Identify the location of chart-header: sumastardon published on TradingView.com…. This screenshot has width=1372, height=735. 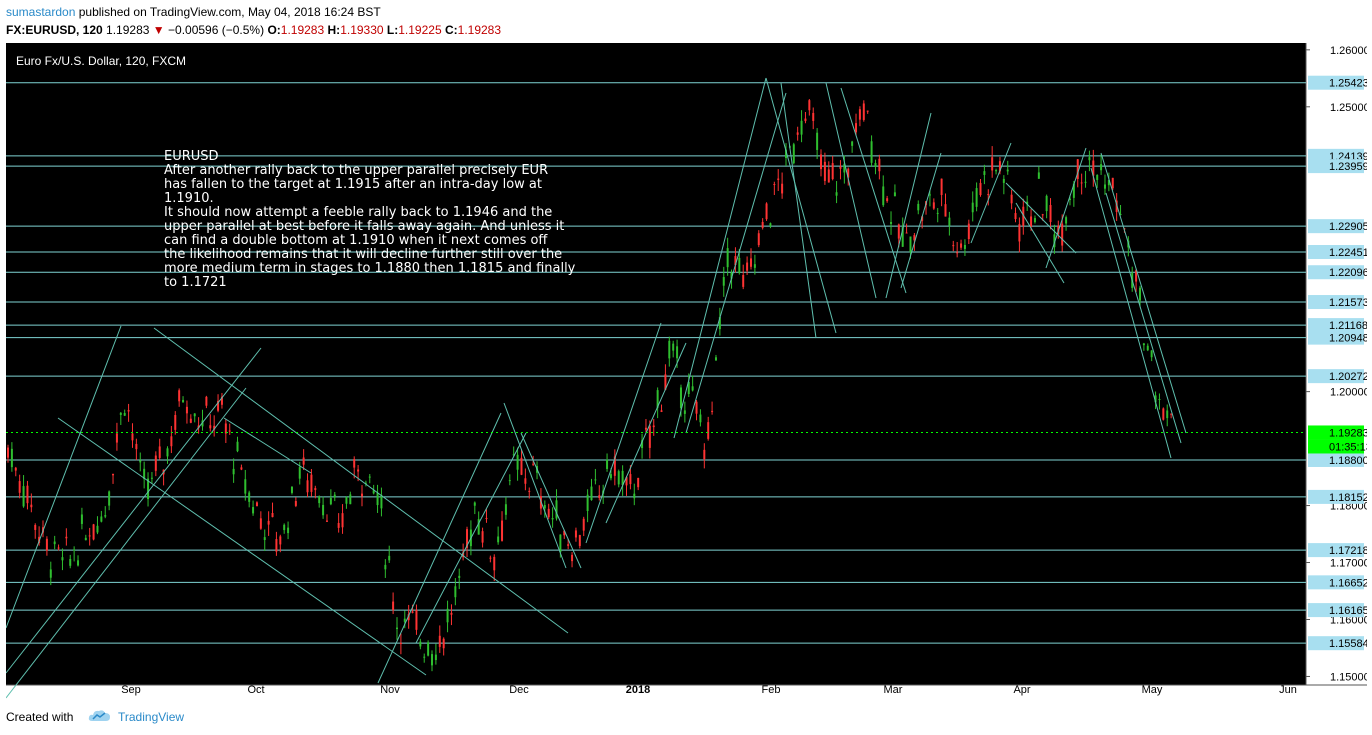
(686, 22).